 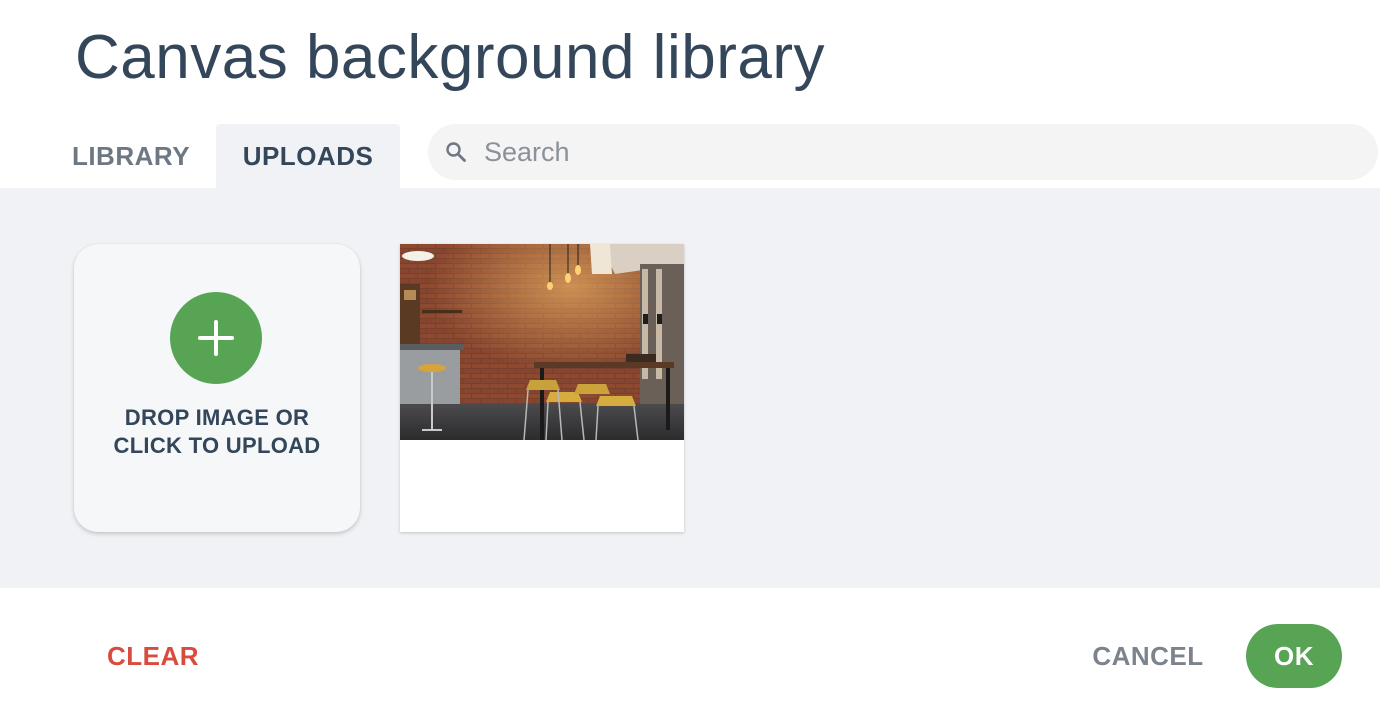 I want to click on search-icon, so click(x=456, y=152).